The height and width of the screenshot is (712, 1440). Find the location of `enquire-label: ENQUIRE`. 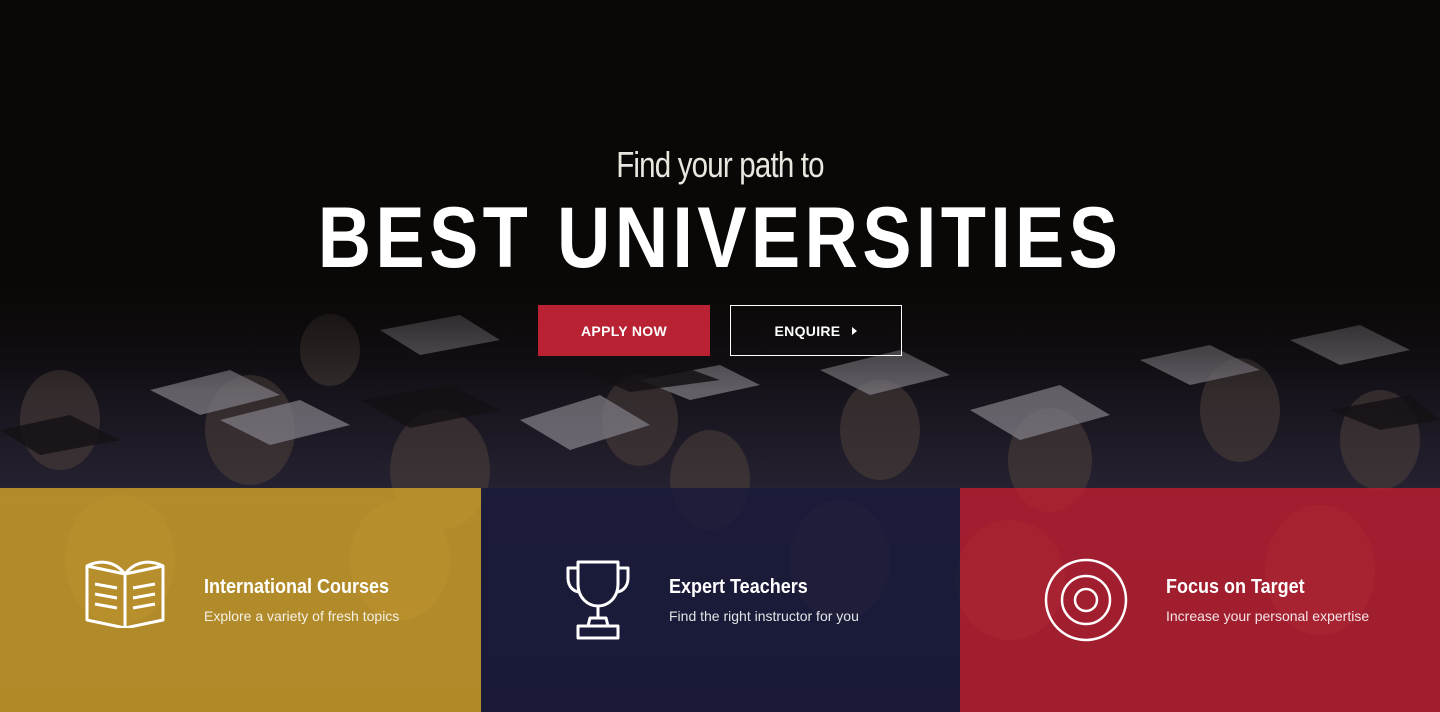

enquire-label: ENQUIRE is located at coordinates (807, 330).